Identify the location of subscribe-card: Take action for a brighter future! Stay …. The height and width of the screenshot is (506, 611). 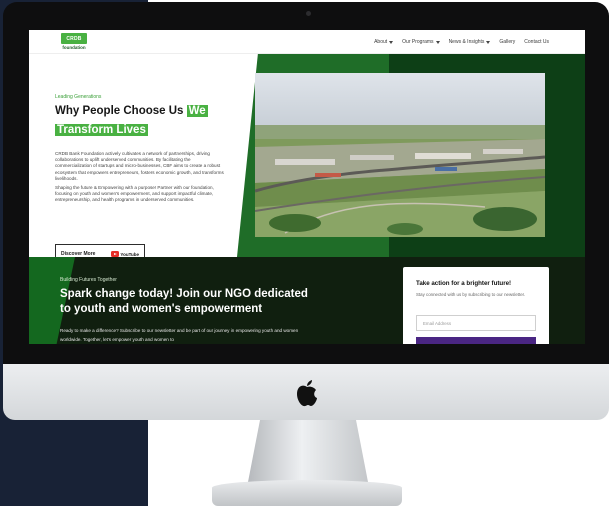
(476, 305).